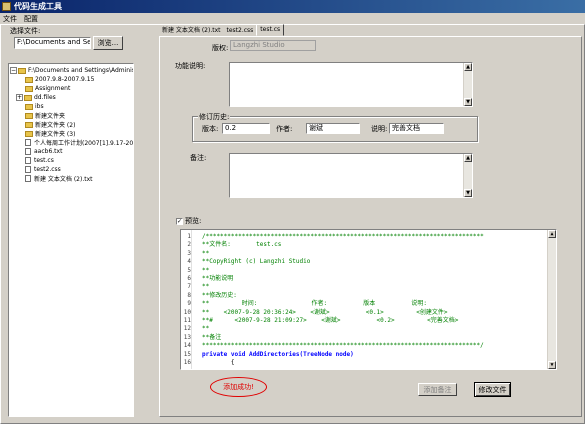 The height and width of the screenshot is (424, 585). I want to click on tree-root: − F:\Documents and Settings\Administrator, so click(72, 70).